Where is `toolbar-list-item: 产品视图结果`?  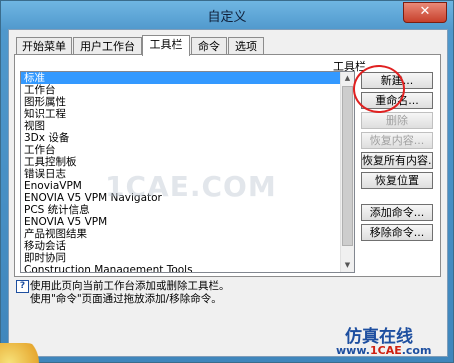 toolbar-list-item: 产品视图结果 is located at coordinates (180, 234).